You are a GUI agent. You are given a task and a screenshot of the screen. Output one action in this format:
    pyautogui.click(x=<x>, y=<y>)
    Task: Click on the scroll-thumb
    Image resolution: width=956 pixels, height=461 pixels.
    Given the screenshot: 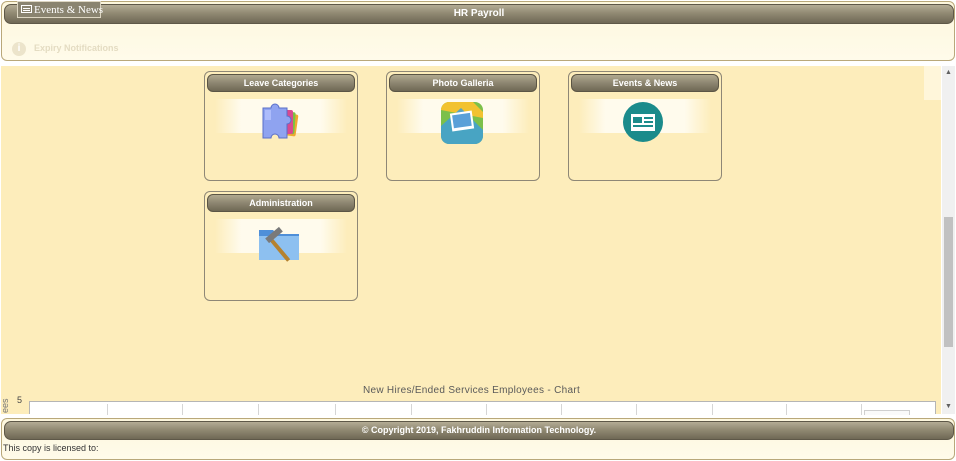 What is the action you would take?
    pyautogui.click(x=948, y=282)
    